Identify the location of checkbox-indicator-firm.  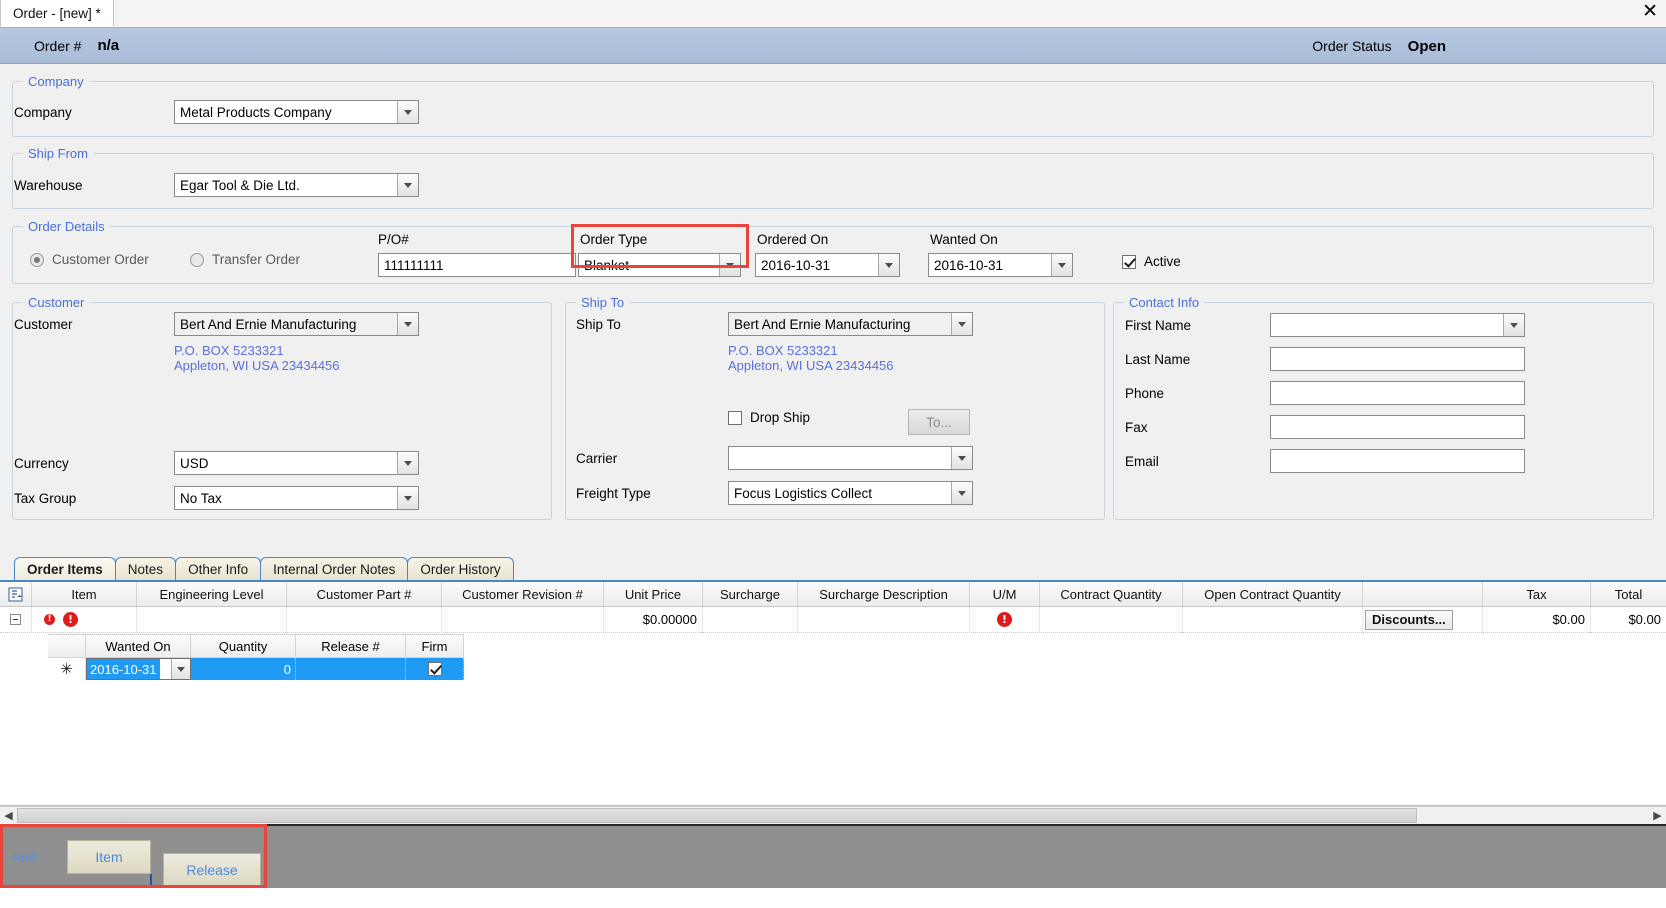
(434, 669).